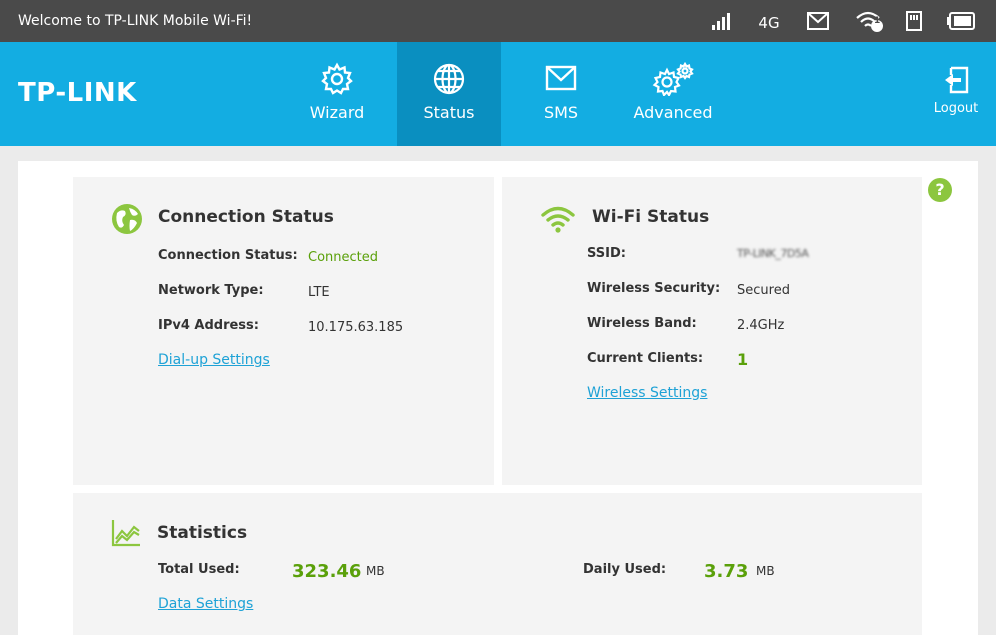  What do you see at coordinates (761, 325) in the screenshot?
I see `wireless-band-value: 2.4GHz` at bounding box center [761, 325].